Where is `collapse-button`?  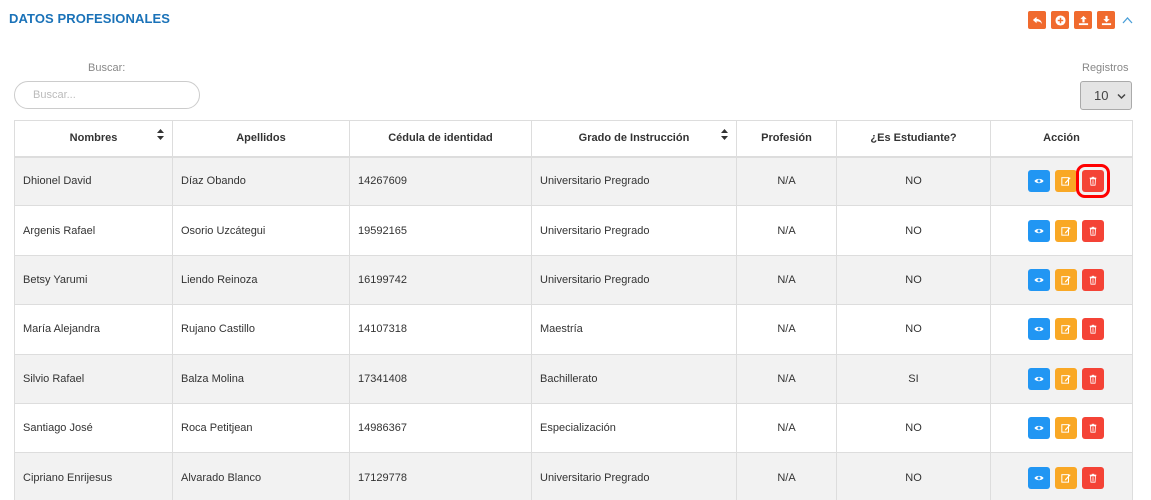 collapse-button is located at coordinates (1127, 20).